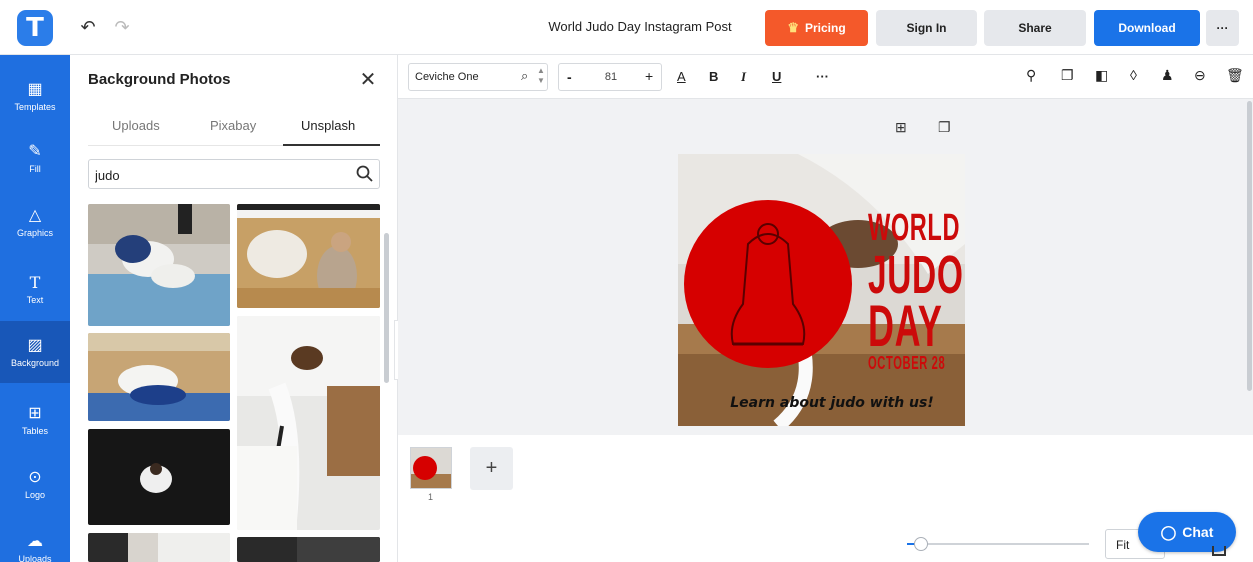 This screenshot has height=562, width=1253. Describe the element at coordinates (1167, 75) in the screenshot. I see `position-icon: ♟` at that location.